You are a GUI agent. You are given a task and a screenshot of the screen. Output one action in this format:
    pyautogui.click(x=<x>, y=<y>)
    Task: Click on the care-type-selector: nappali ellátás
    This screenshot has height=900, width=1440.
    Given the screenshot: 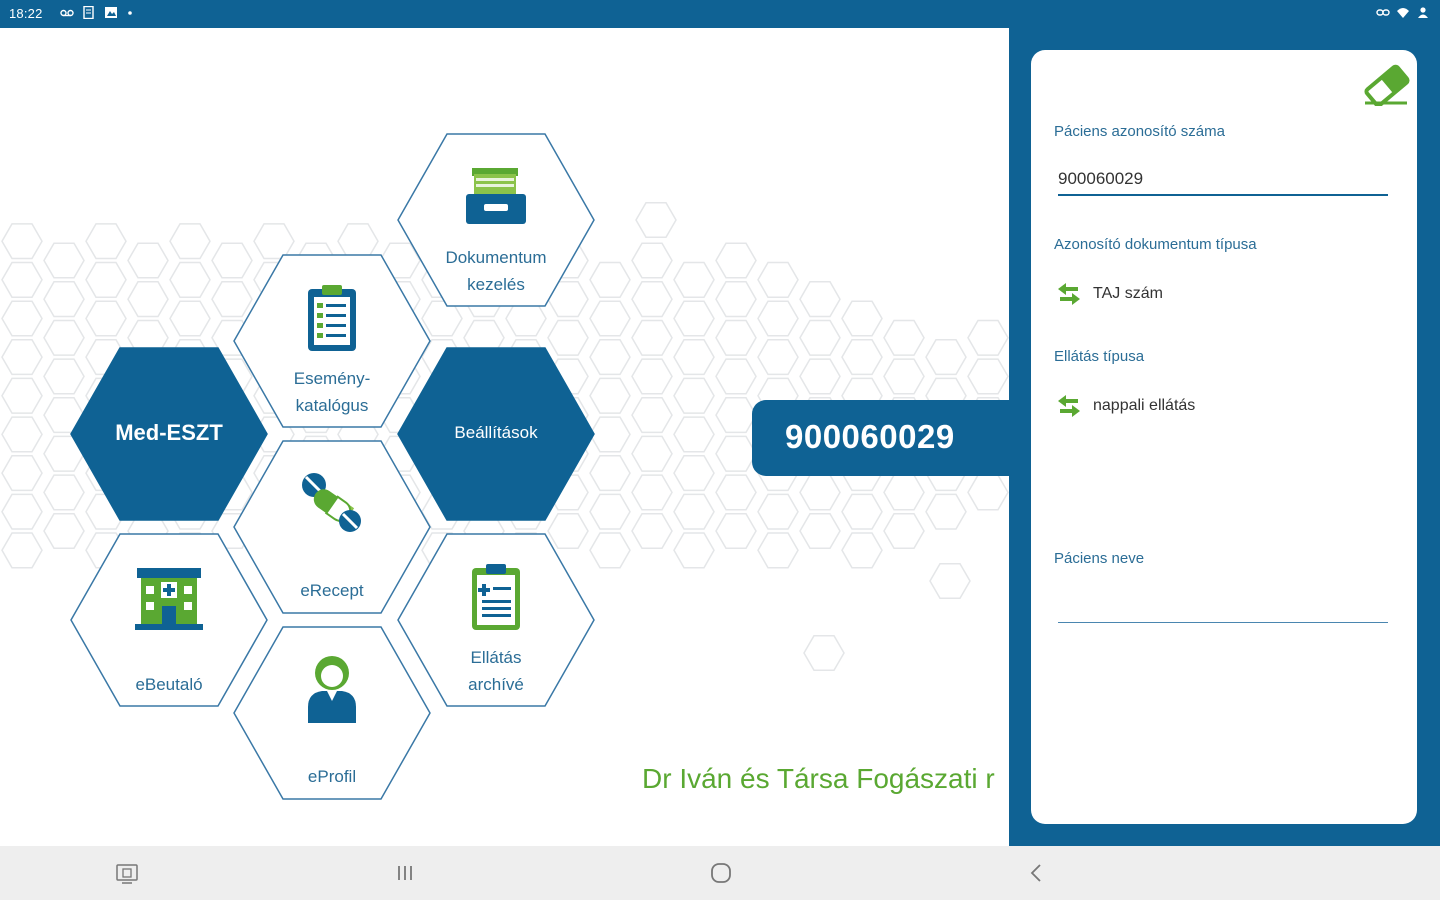 What is the action you would take?
    pyautogui.click(x=1124, y=406)
    